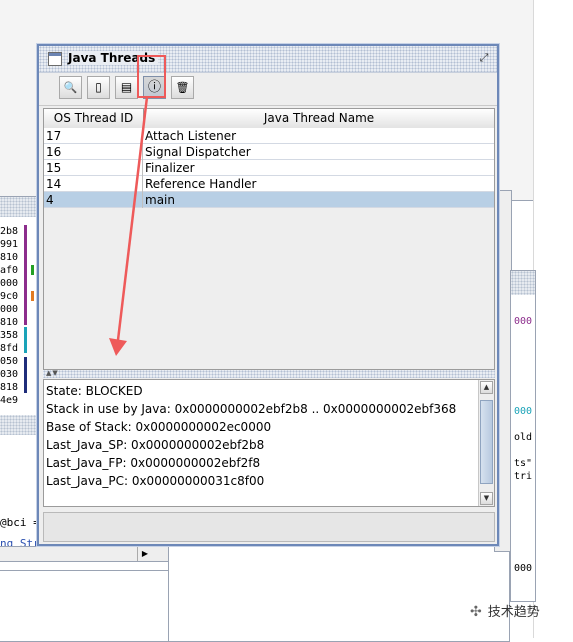 The image size is (573, 642). What do you see at coordinates (486, 498) in the screenshot?
I see `scroll-down-icon: ▼` at bounding box center [486, 498].